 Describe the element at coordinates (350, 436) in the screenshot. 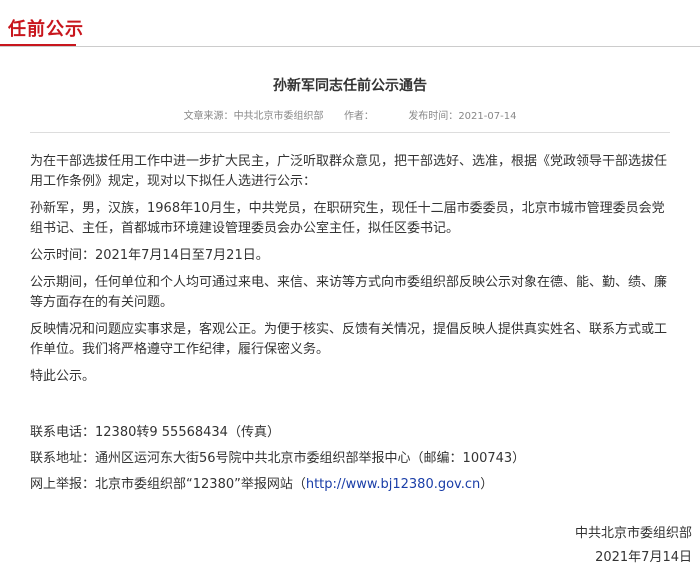

I see `contact-phone: 联系电话：12380转9 55568434（传真）` at that location.